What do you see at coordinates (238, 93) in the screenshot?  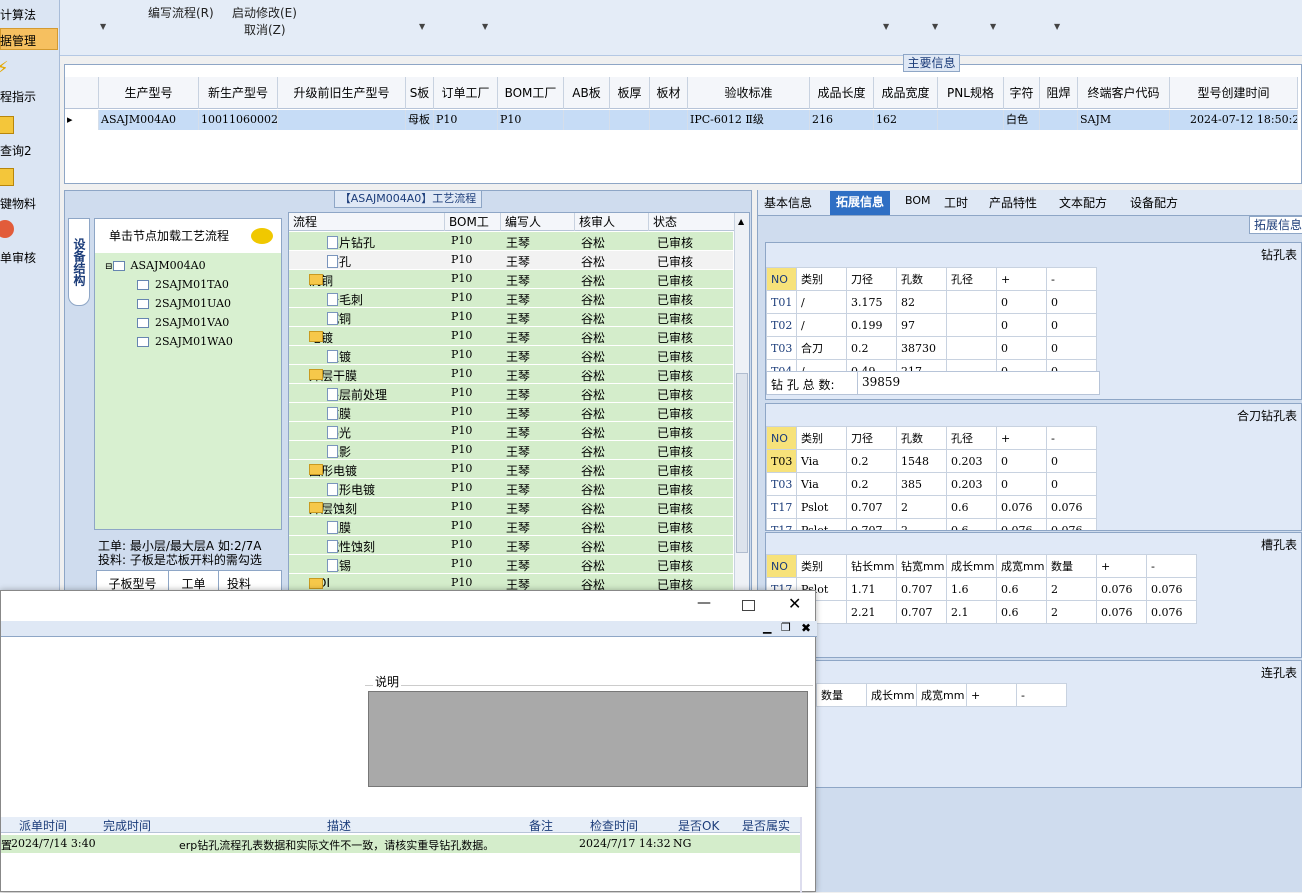 I see `main-col: 新生产型号` at bounding box center [238, 93].